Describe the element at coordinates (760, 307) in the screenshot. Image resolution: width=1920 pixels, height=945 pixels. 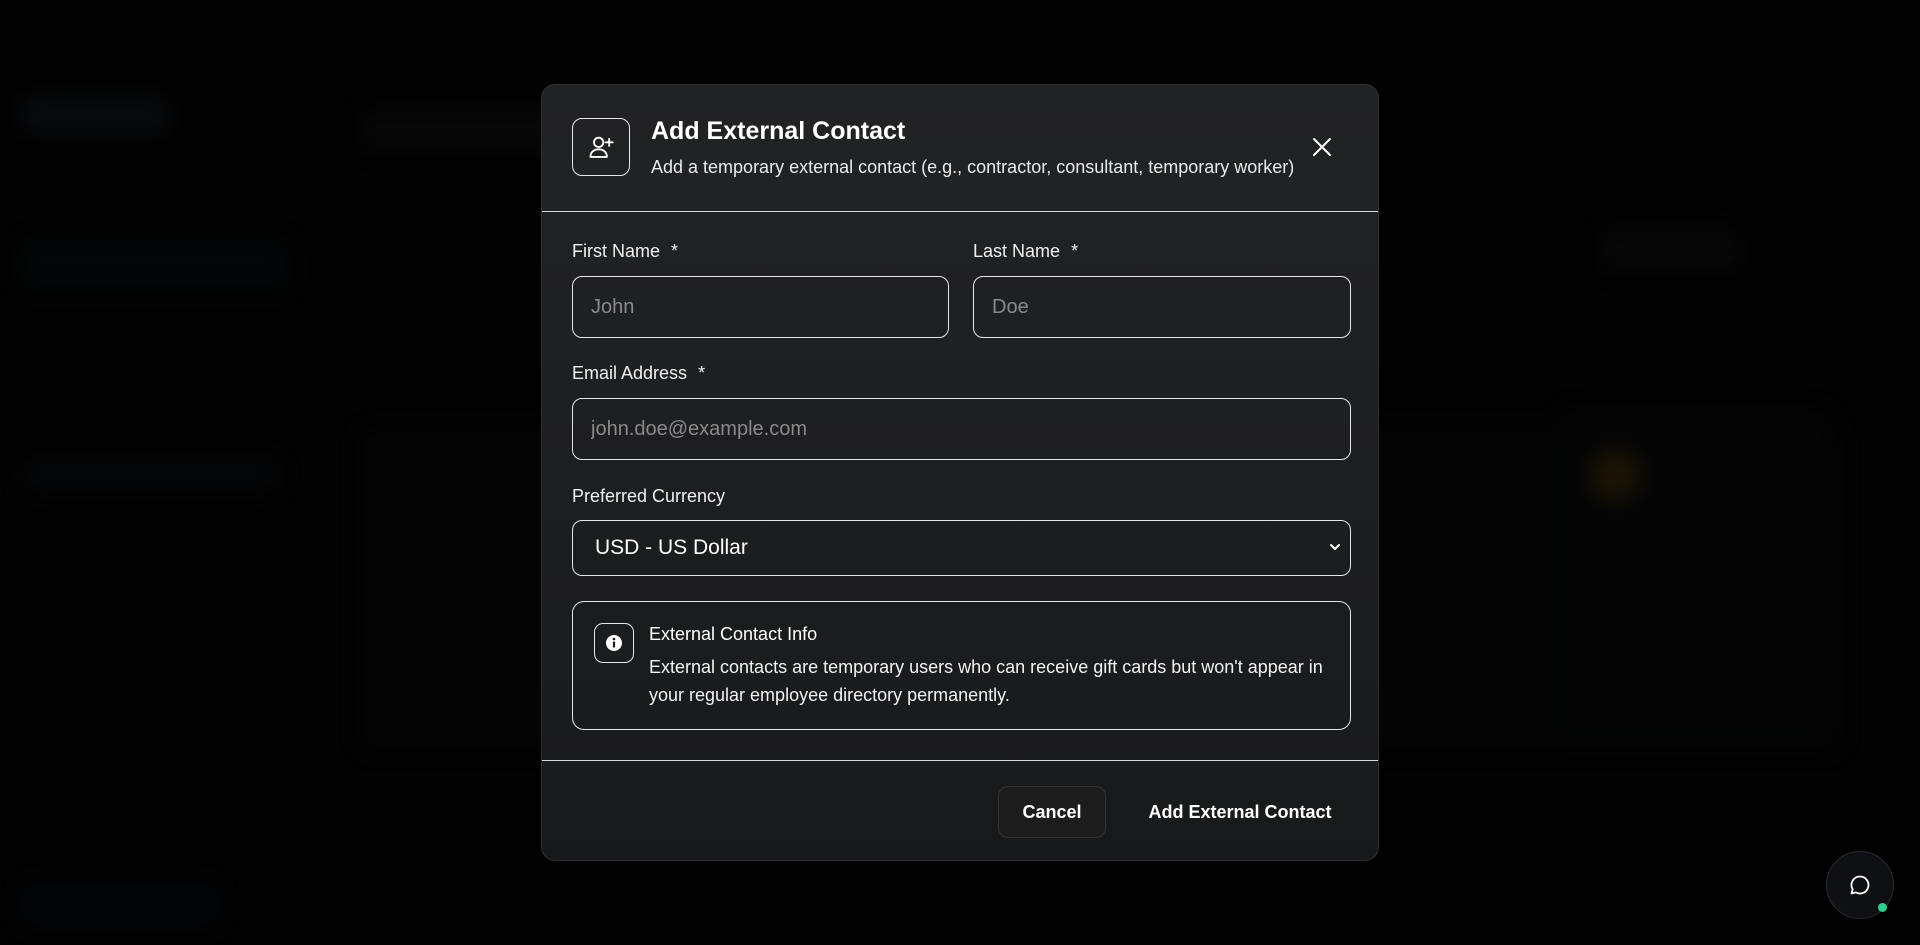
I see `first-name-input` at that location.